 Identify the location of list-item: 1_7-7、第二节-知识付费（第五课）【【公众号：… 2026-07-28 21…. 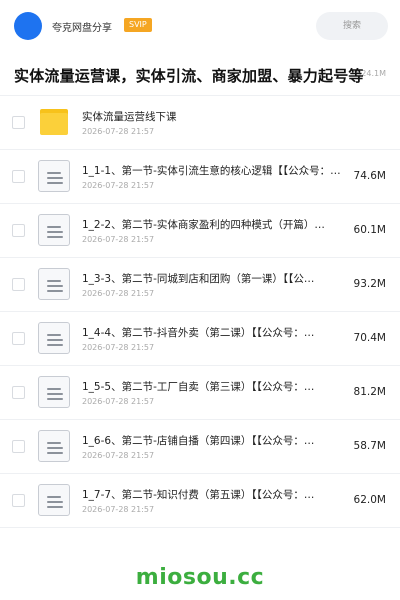
(200, 501).